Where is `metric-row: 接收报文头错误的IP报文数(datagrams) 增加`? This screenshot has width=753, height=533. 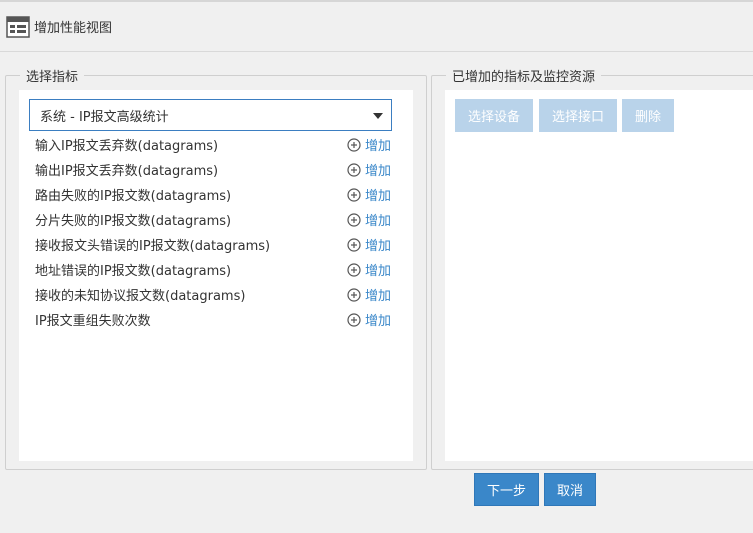 metric-row: 接收报文头错误的IP报文数(datagrams) 增加 is located at coordinates (216, 244).